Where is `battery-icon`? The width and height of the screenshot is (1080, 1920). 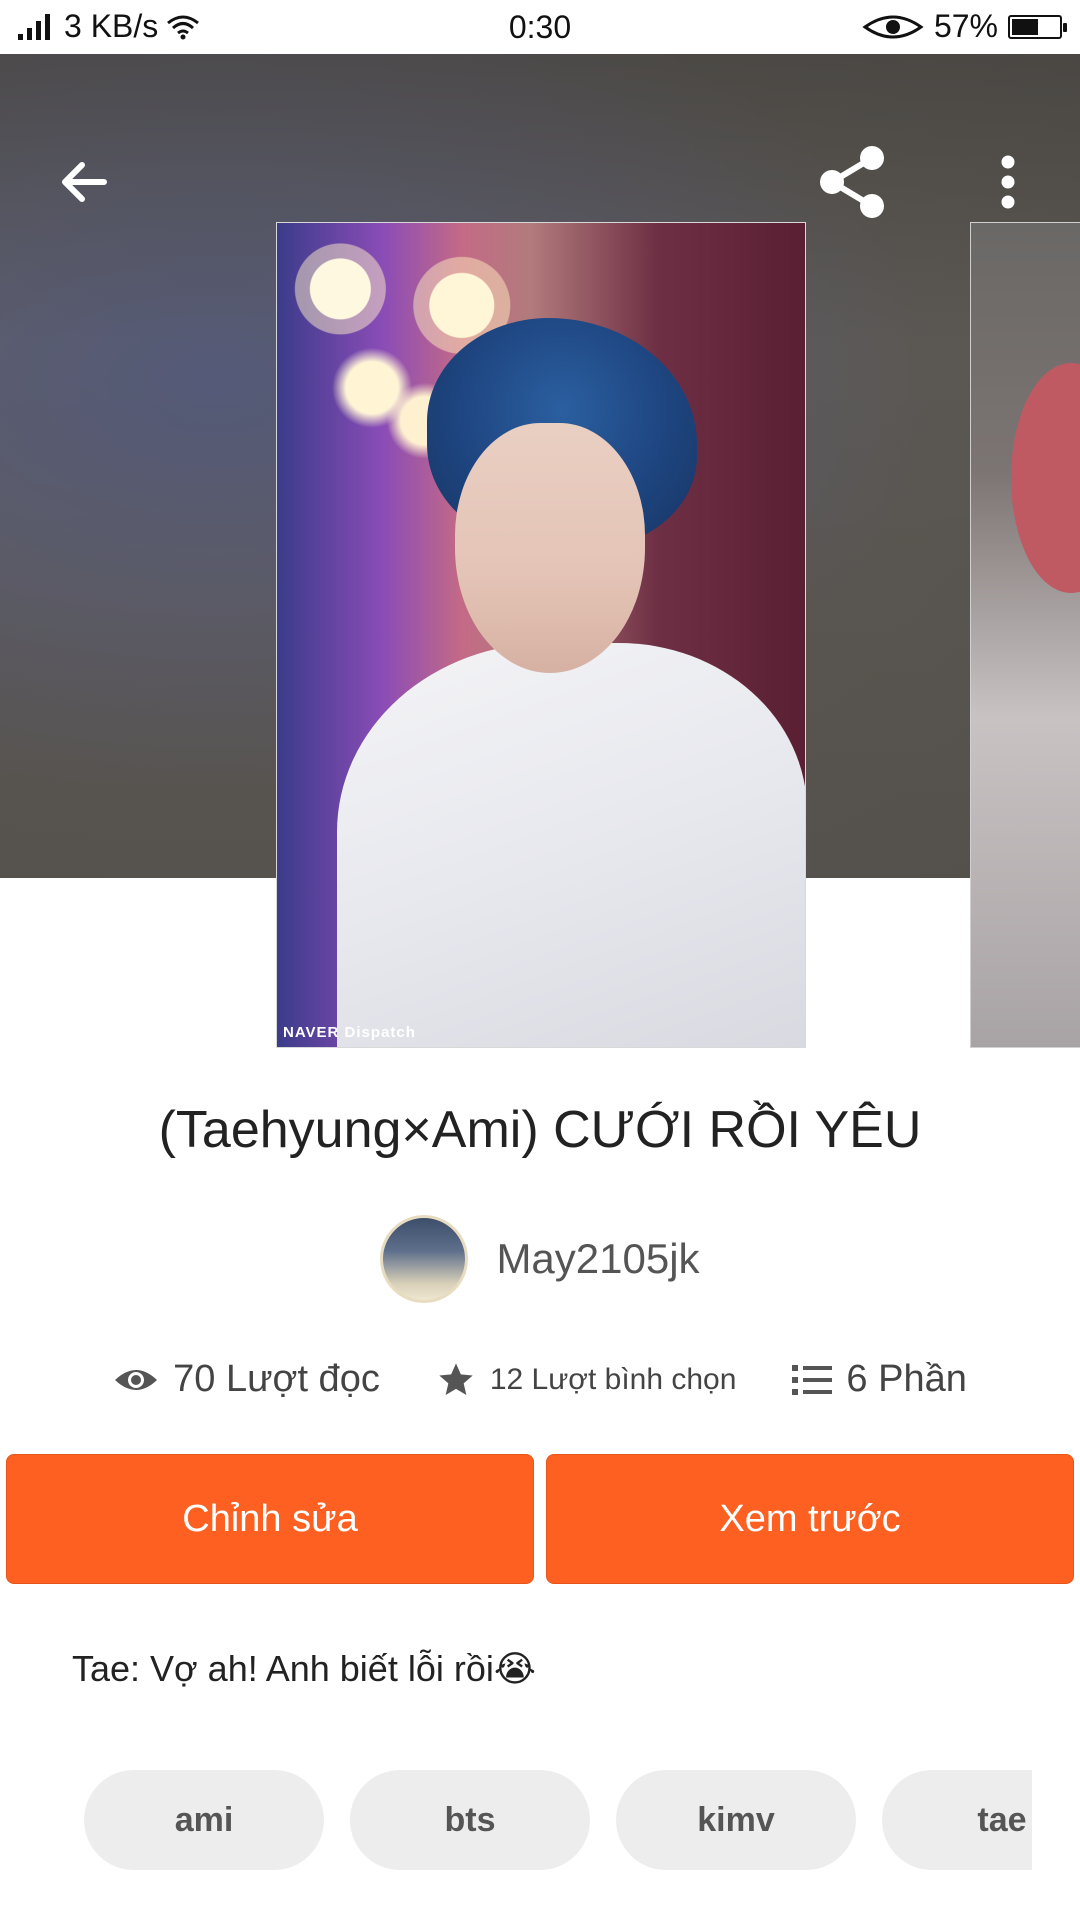
battery-icon is located at coordinates (1037, 26).